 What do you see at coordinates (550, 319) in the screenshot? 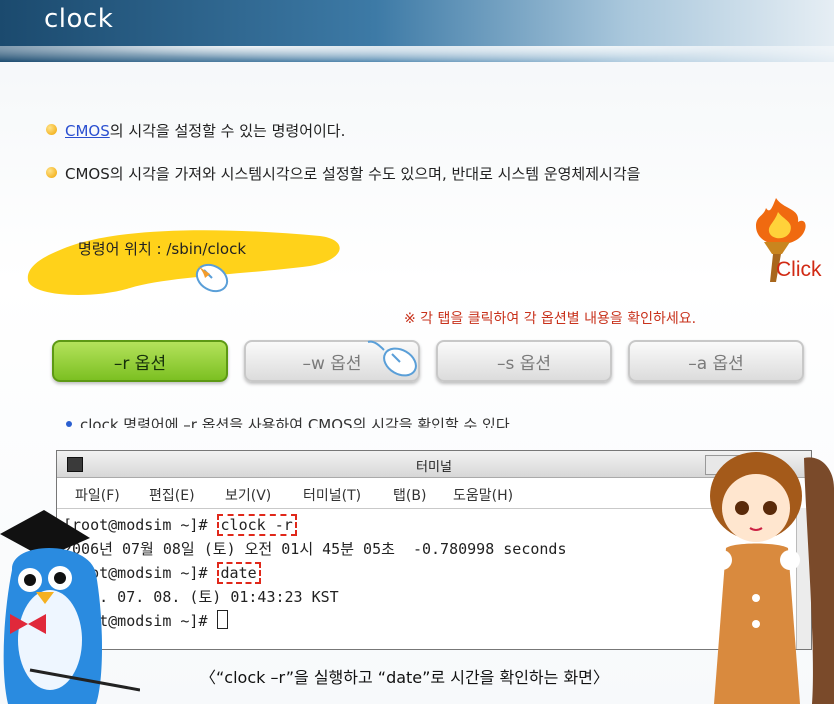
I see `tab-notice: ※ 각 탭을 클릭하여 각 옵션별 내용을 확인하세요.` at bounding box center [550, 319].